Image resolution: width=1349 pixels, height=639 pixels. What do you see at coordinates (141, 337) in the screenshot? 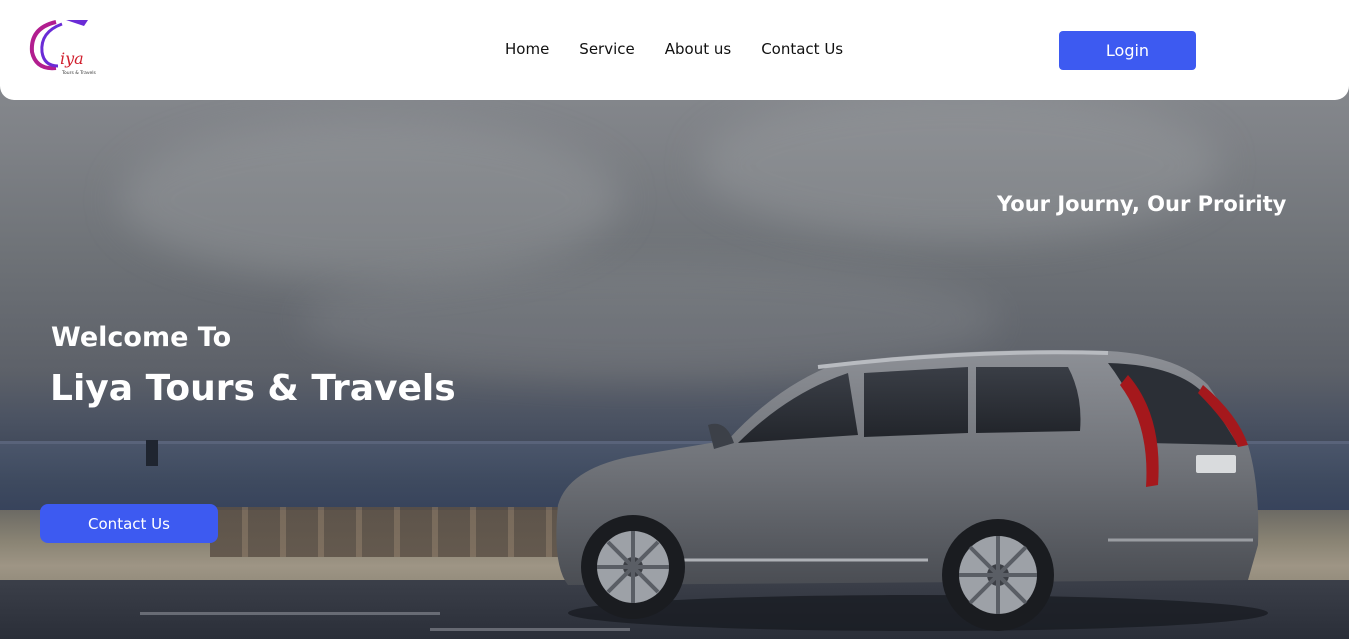
I see `hero-welcome-heading: Welcome To` at bounding box center [141, 337].